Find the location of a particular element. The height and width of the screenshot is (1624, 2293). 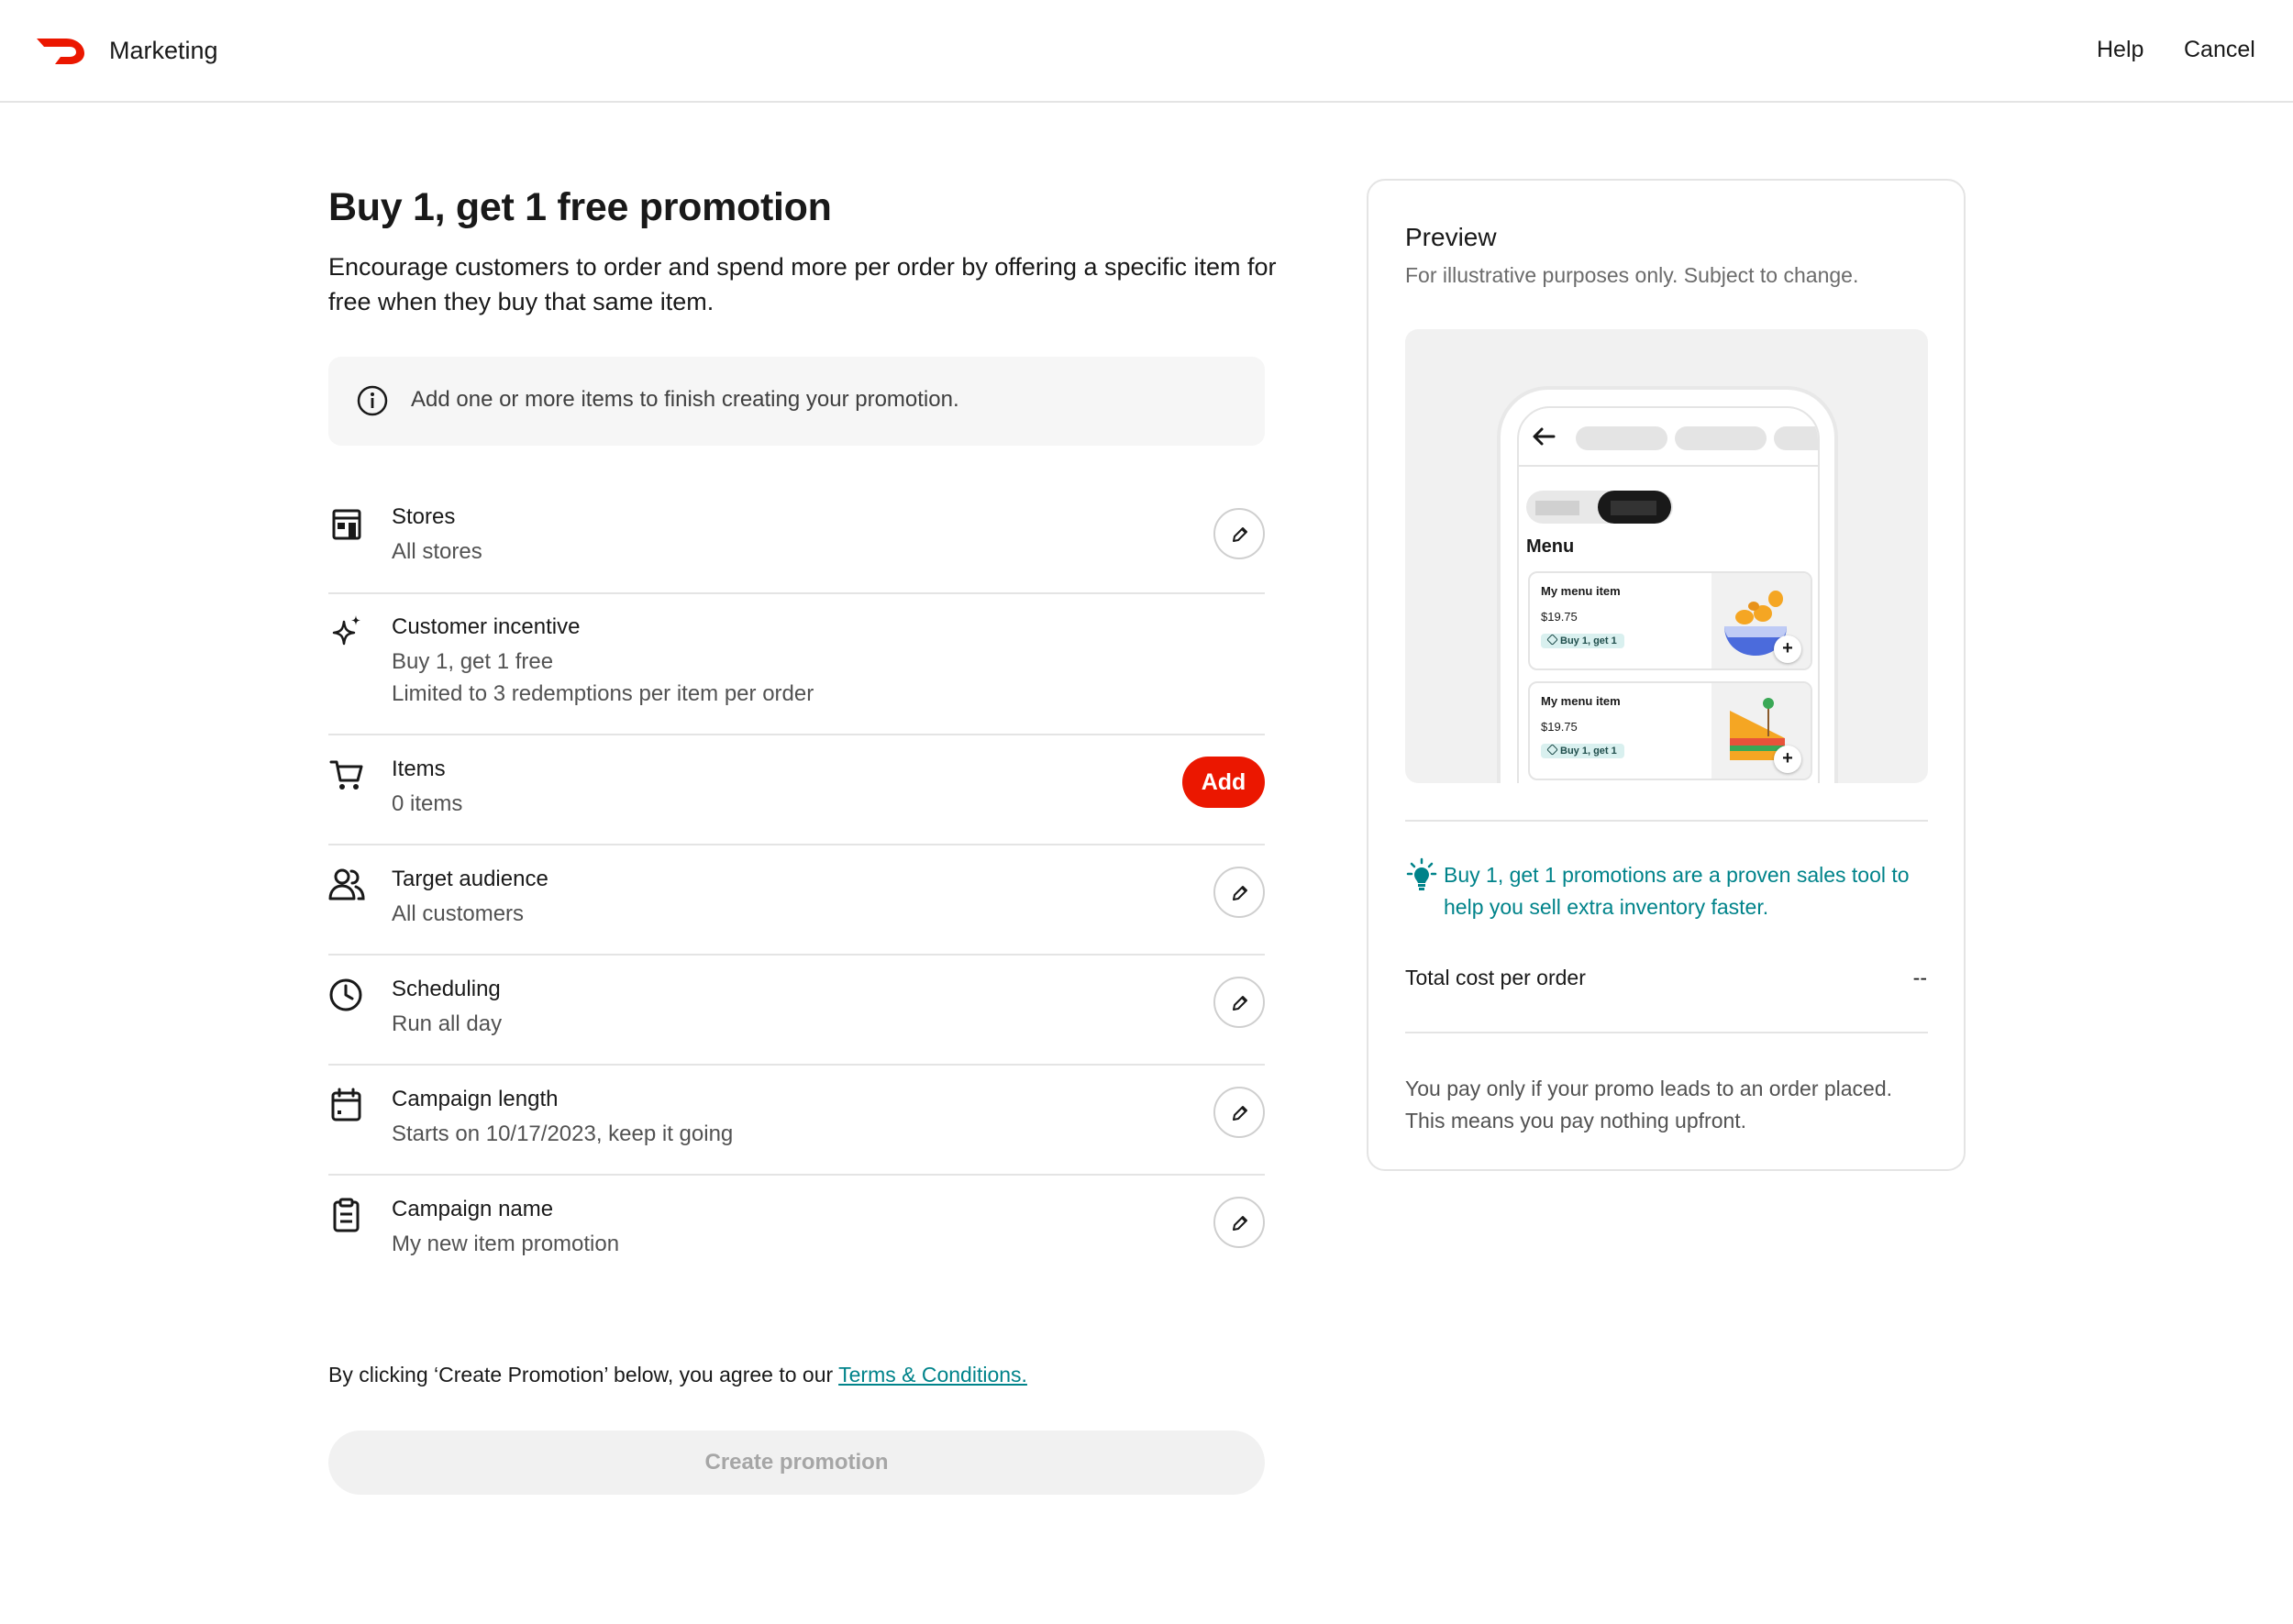

terms-link: Terms & Conditions. is located at coordinates (932, 1374).